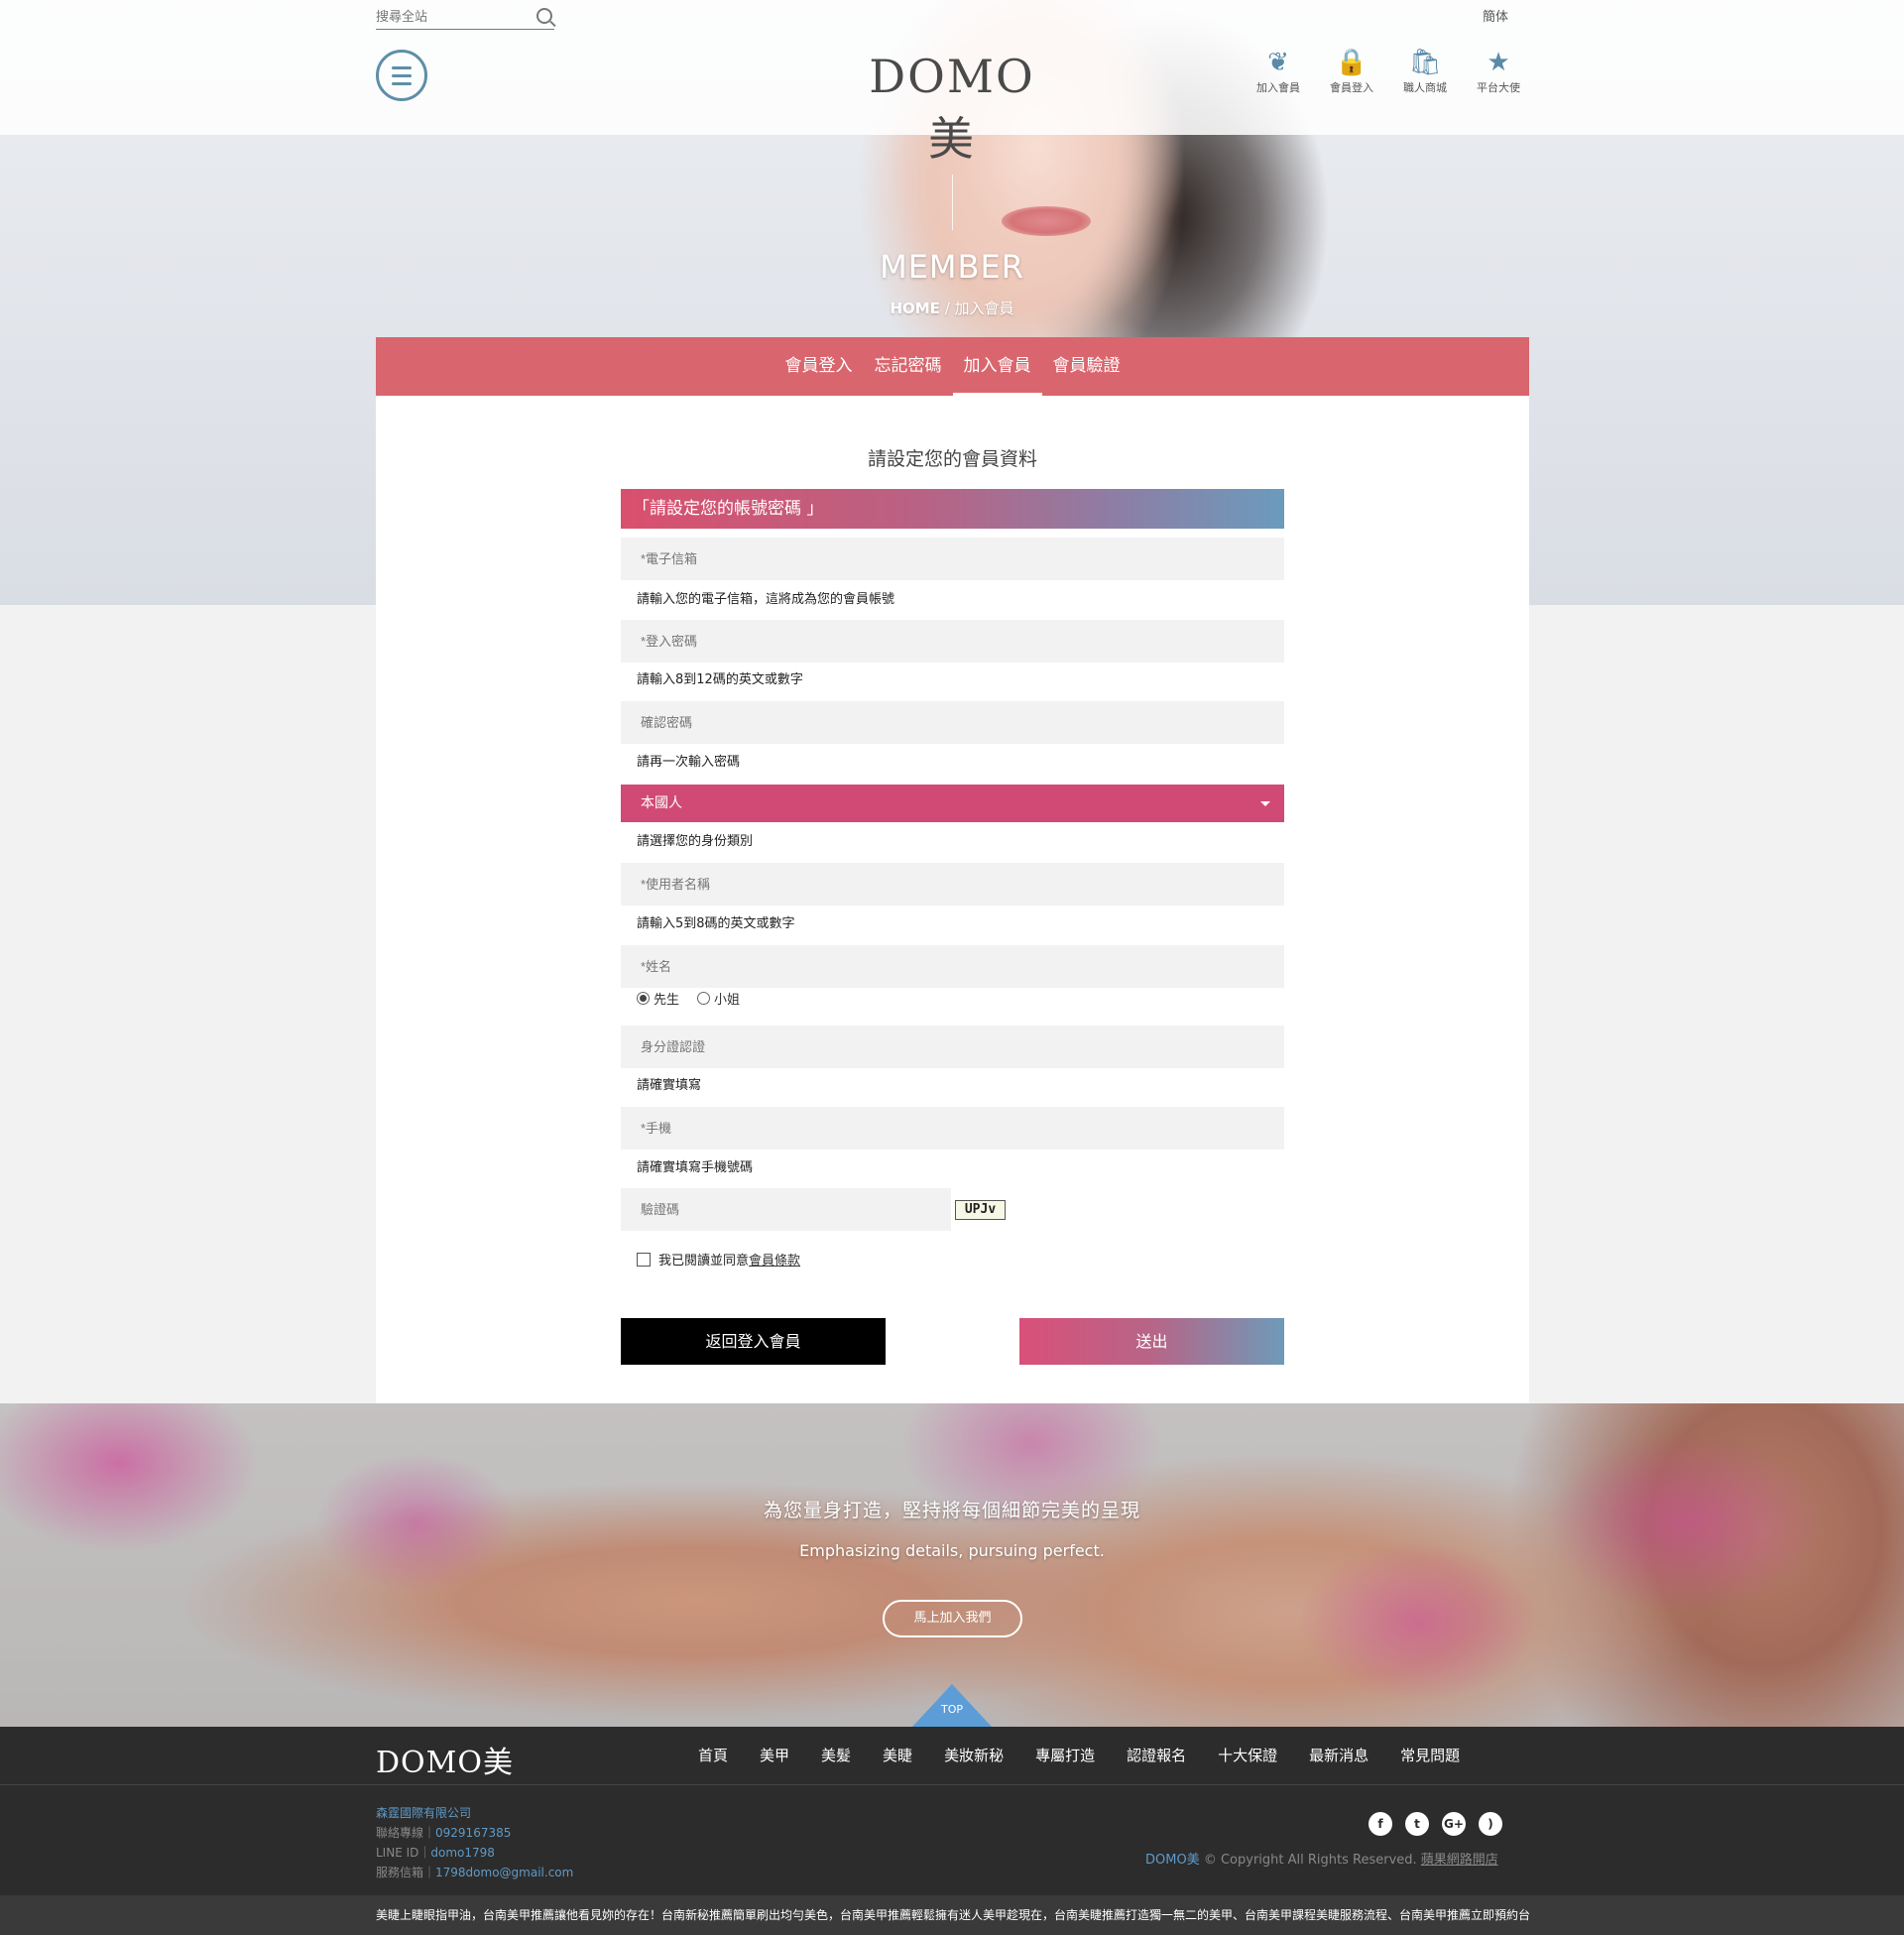  I want to click on mobile-hint: 請確實填寫手機號碼, so click(695, 1167).